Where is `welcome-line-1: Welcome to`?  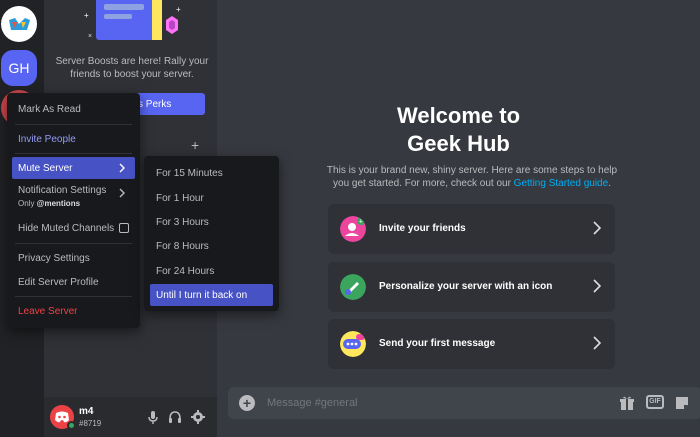 welcome-line-1: Welcome to is located at coordinates (458, 115).